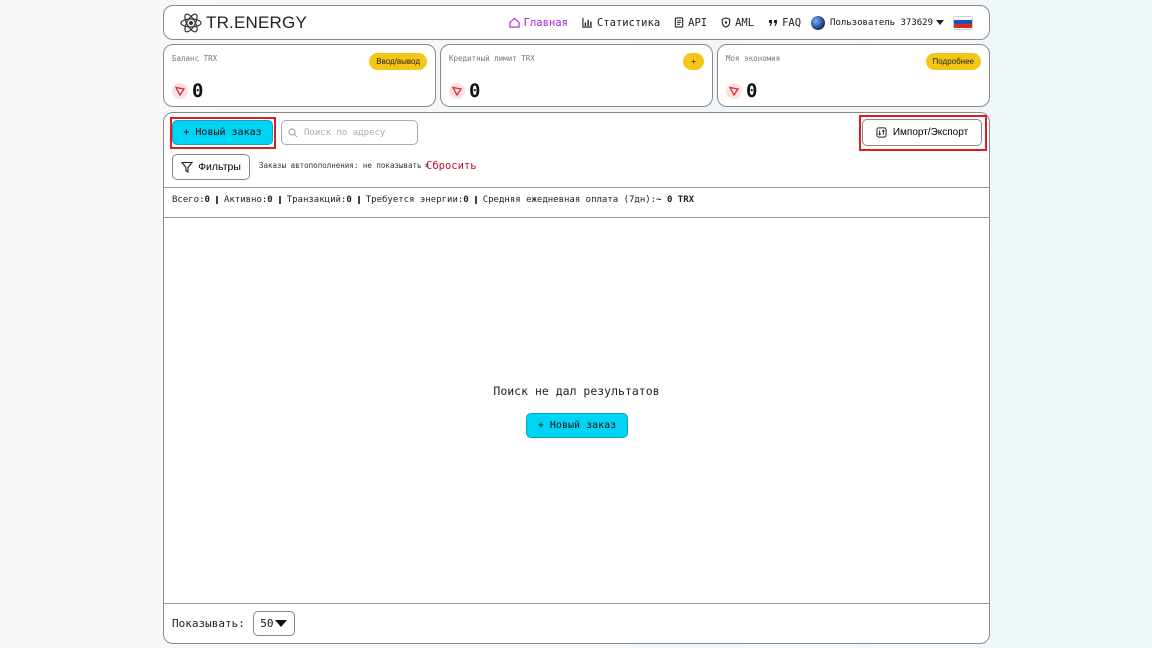 The width and height of the screenshot is (1152, 648). I want to click on search-placeholder: Поиск по адресу, so click(345, 132).